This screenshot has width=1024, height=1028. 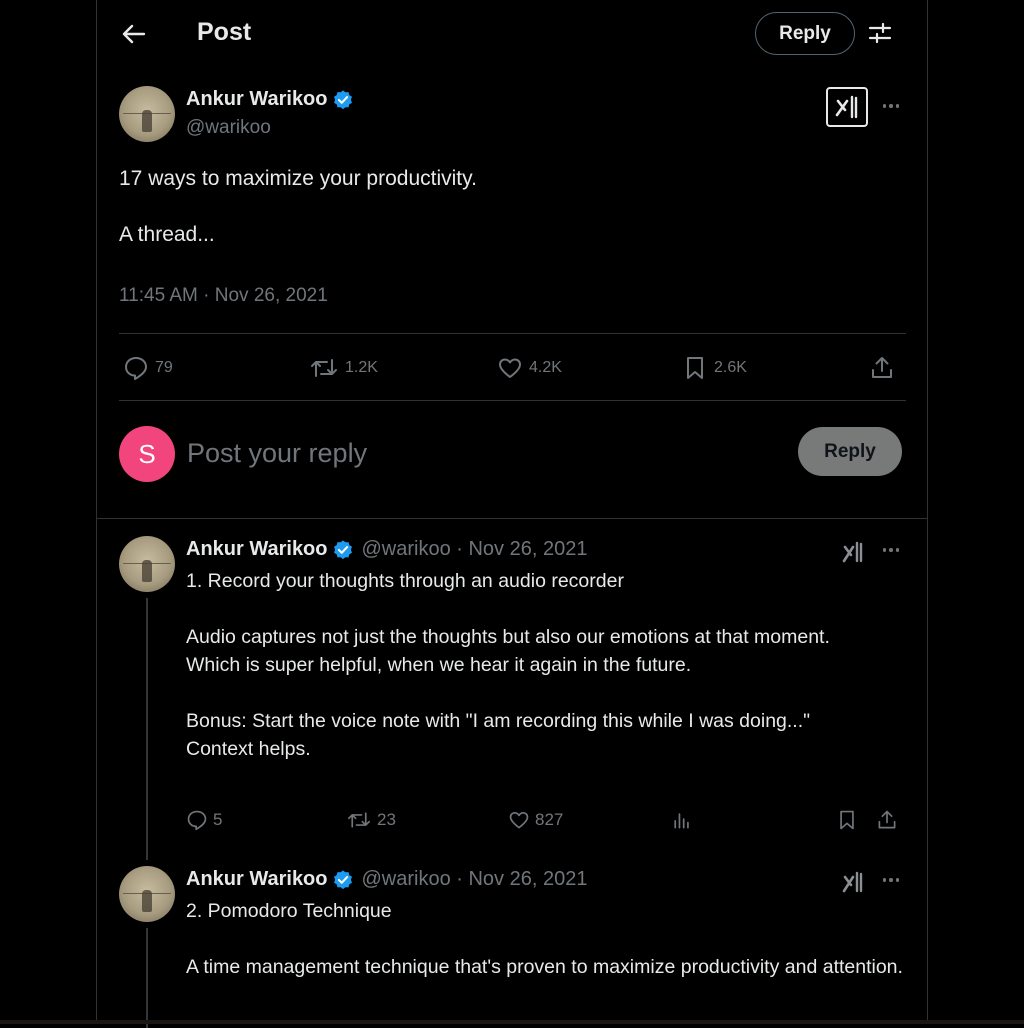 I want to click on settings-button, so click(x=880, y=33).